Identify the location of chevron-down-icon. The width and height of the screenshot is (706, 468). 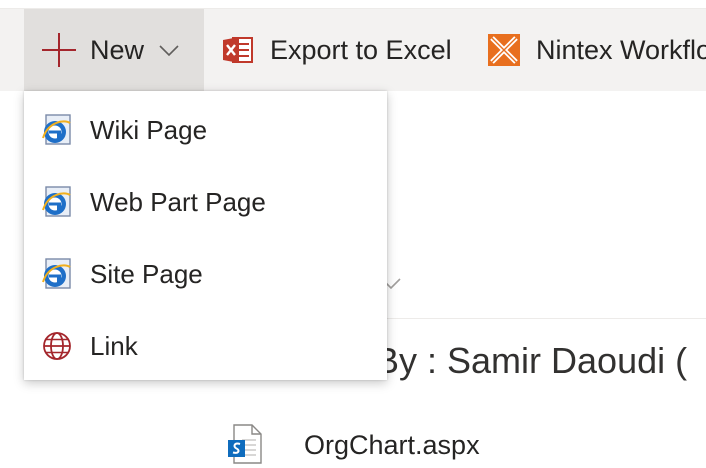
(169, 50).